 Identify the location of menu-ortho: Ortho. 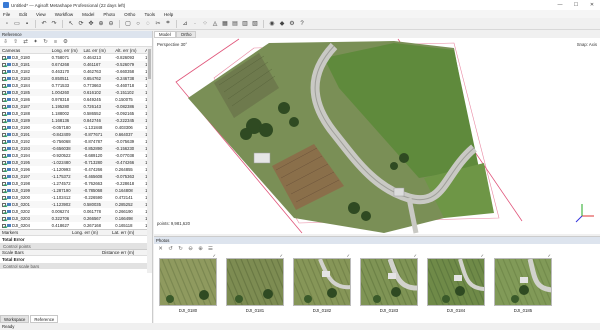
(129, 14).